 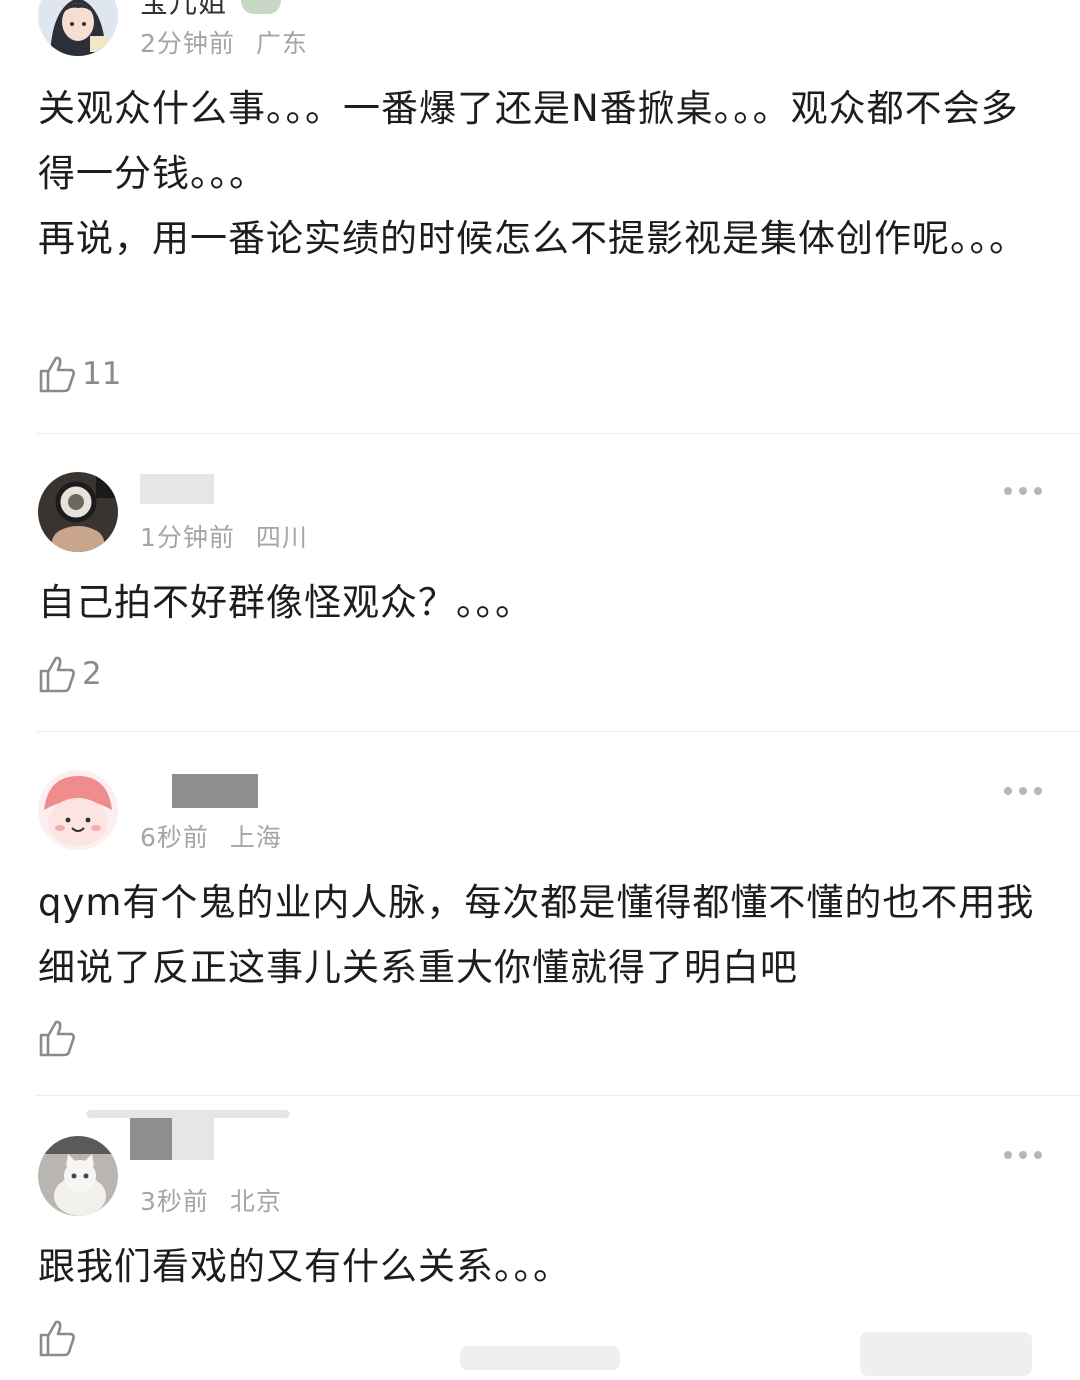 I want to click on comment-location: 北京, so click(x=255, y=1201).